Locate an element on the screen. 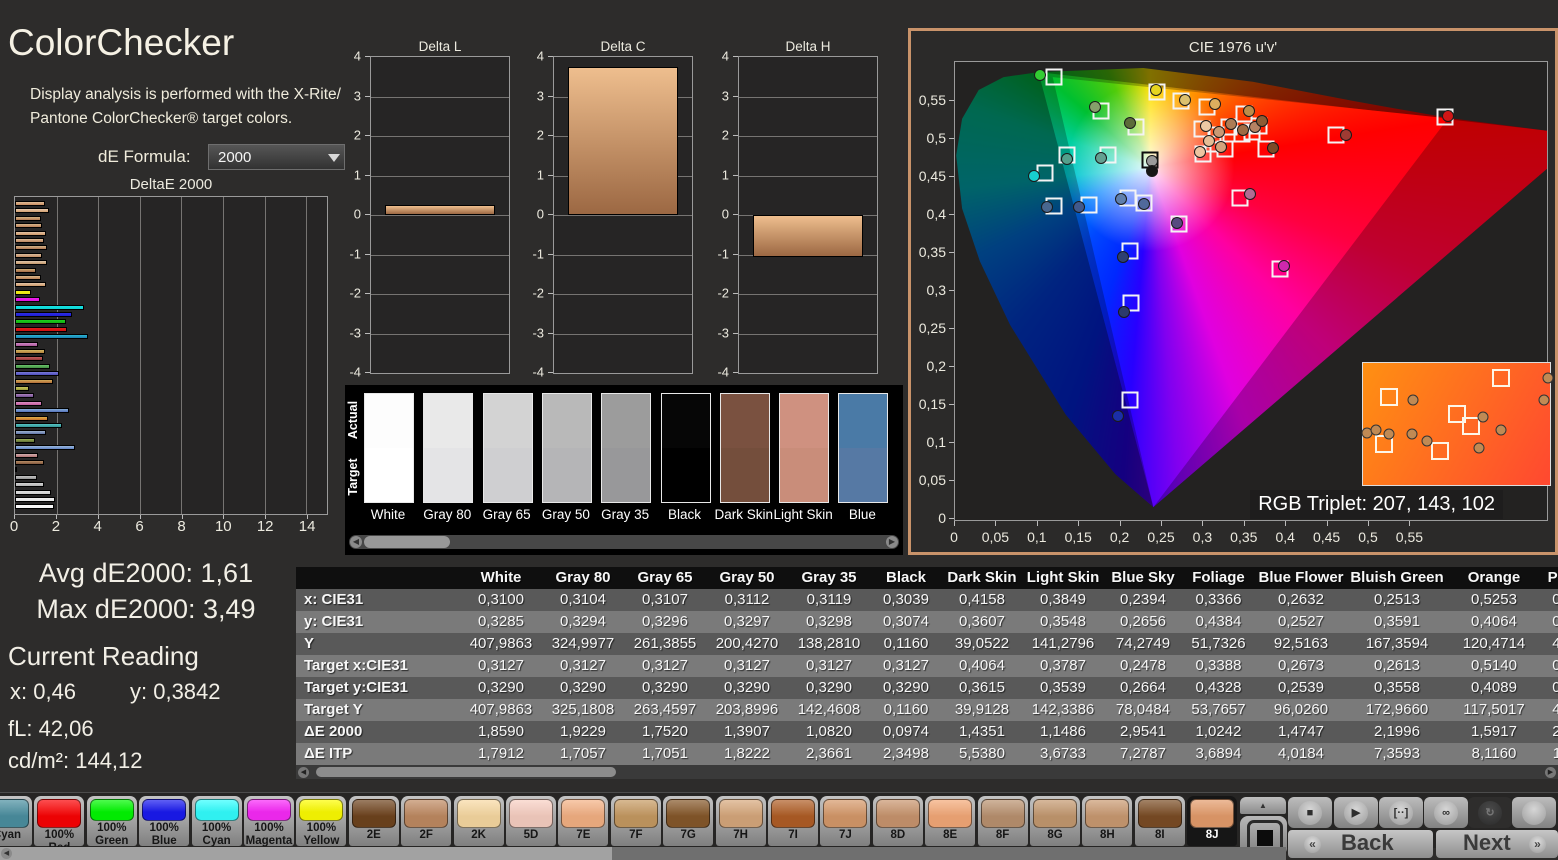 Image resolution: width=1558 pixels, height=860 pixels. axis-tick-label: 0,5 is located at coordinates (936, 138).